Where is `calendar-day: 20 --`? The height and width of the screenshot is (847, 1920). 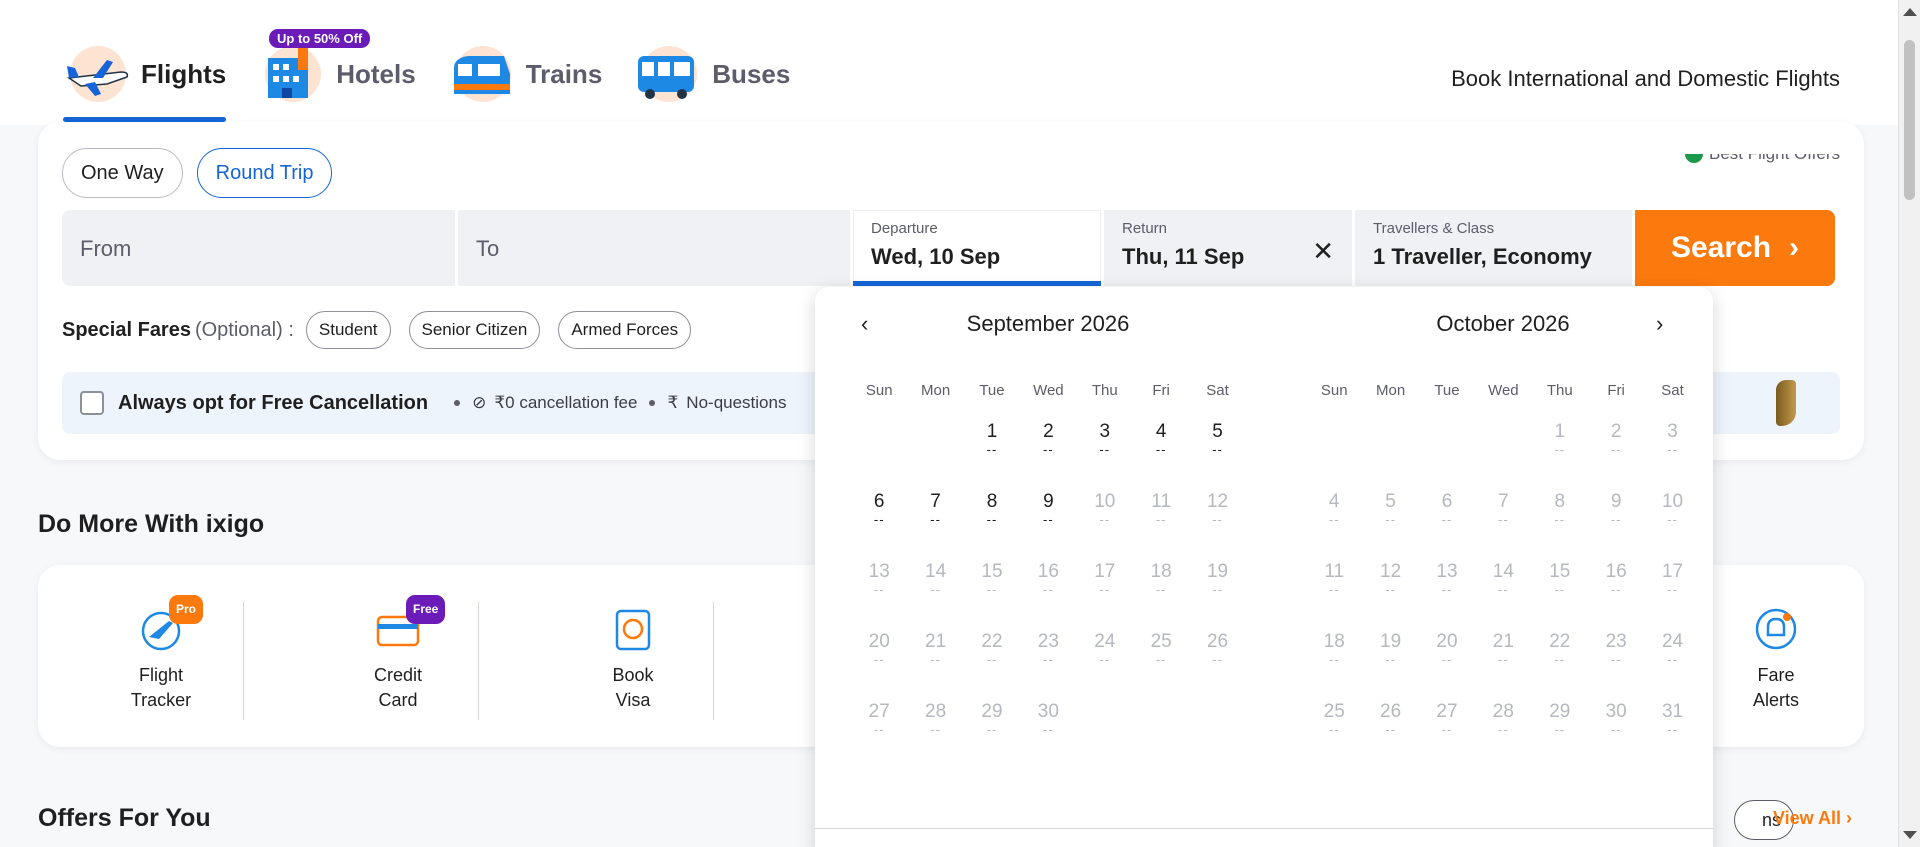 calendar-day: 20 -- is located at coordinates (1447, 666).